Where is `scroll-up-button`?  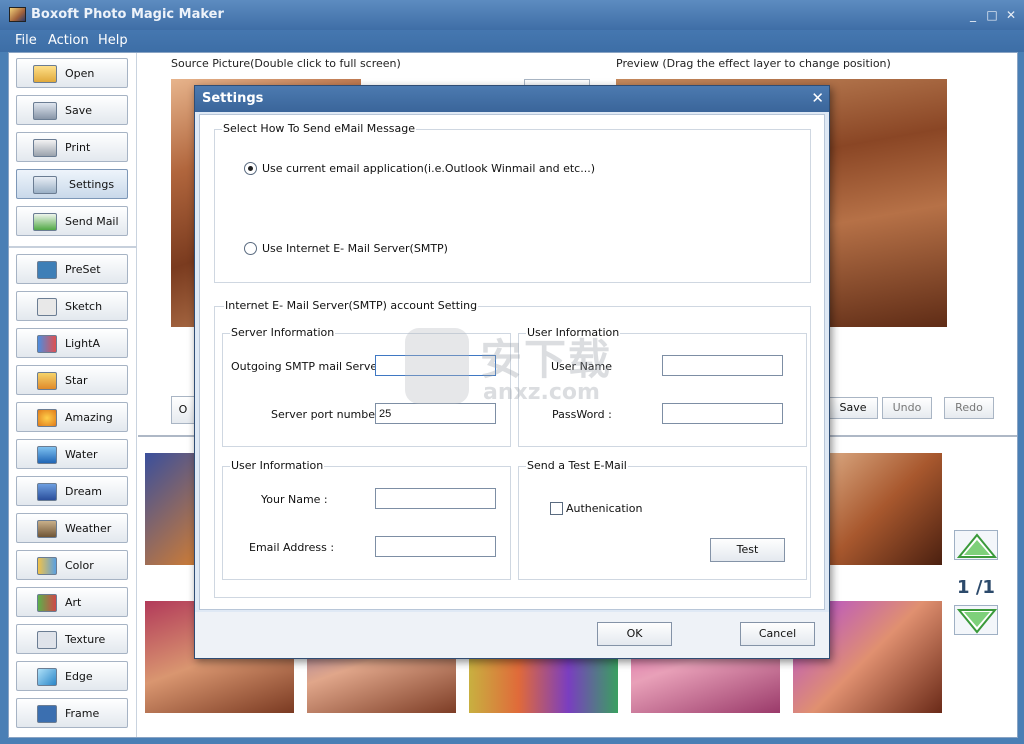
scroll-up-button is located at coordinates (976, 545).